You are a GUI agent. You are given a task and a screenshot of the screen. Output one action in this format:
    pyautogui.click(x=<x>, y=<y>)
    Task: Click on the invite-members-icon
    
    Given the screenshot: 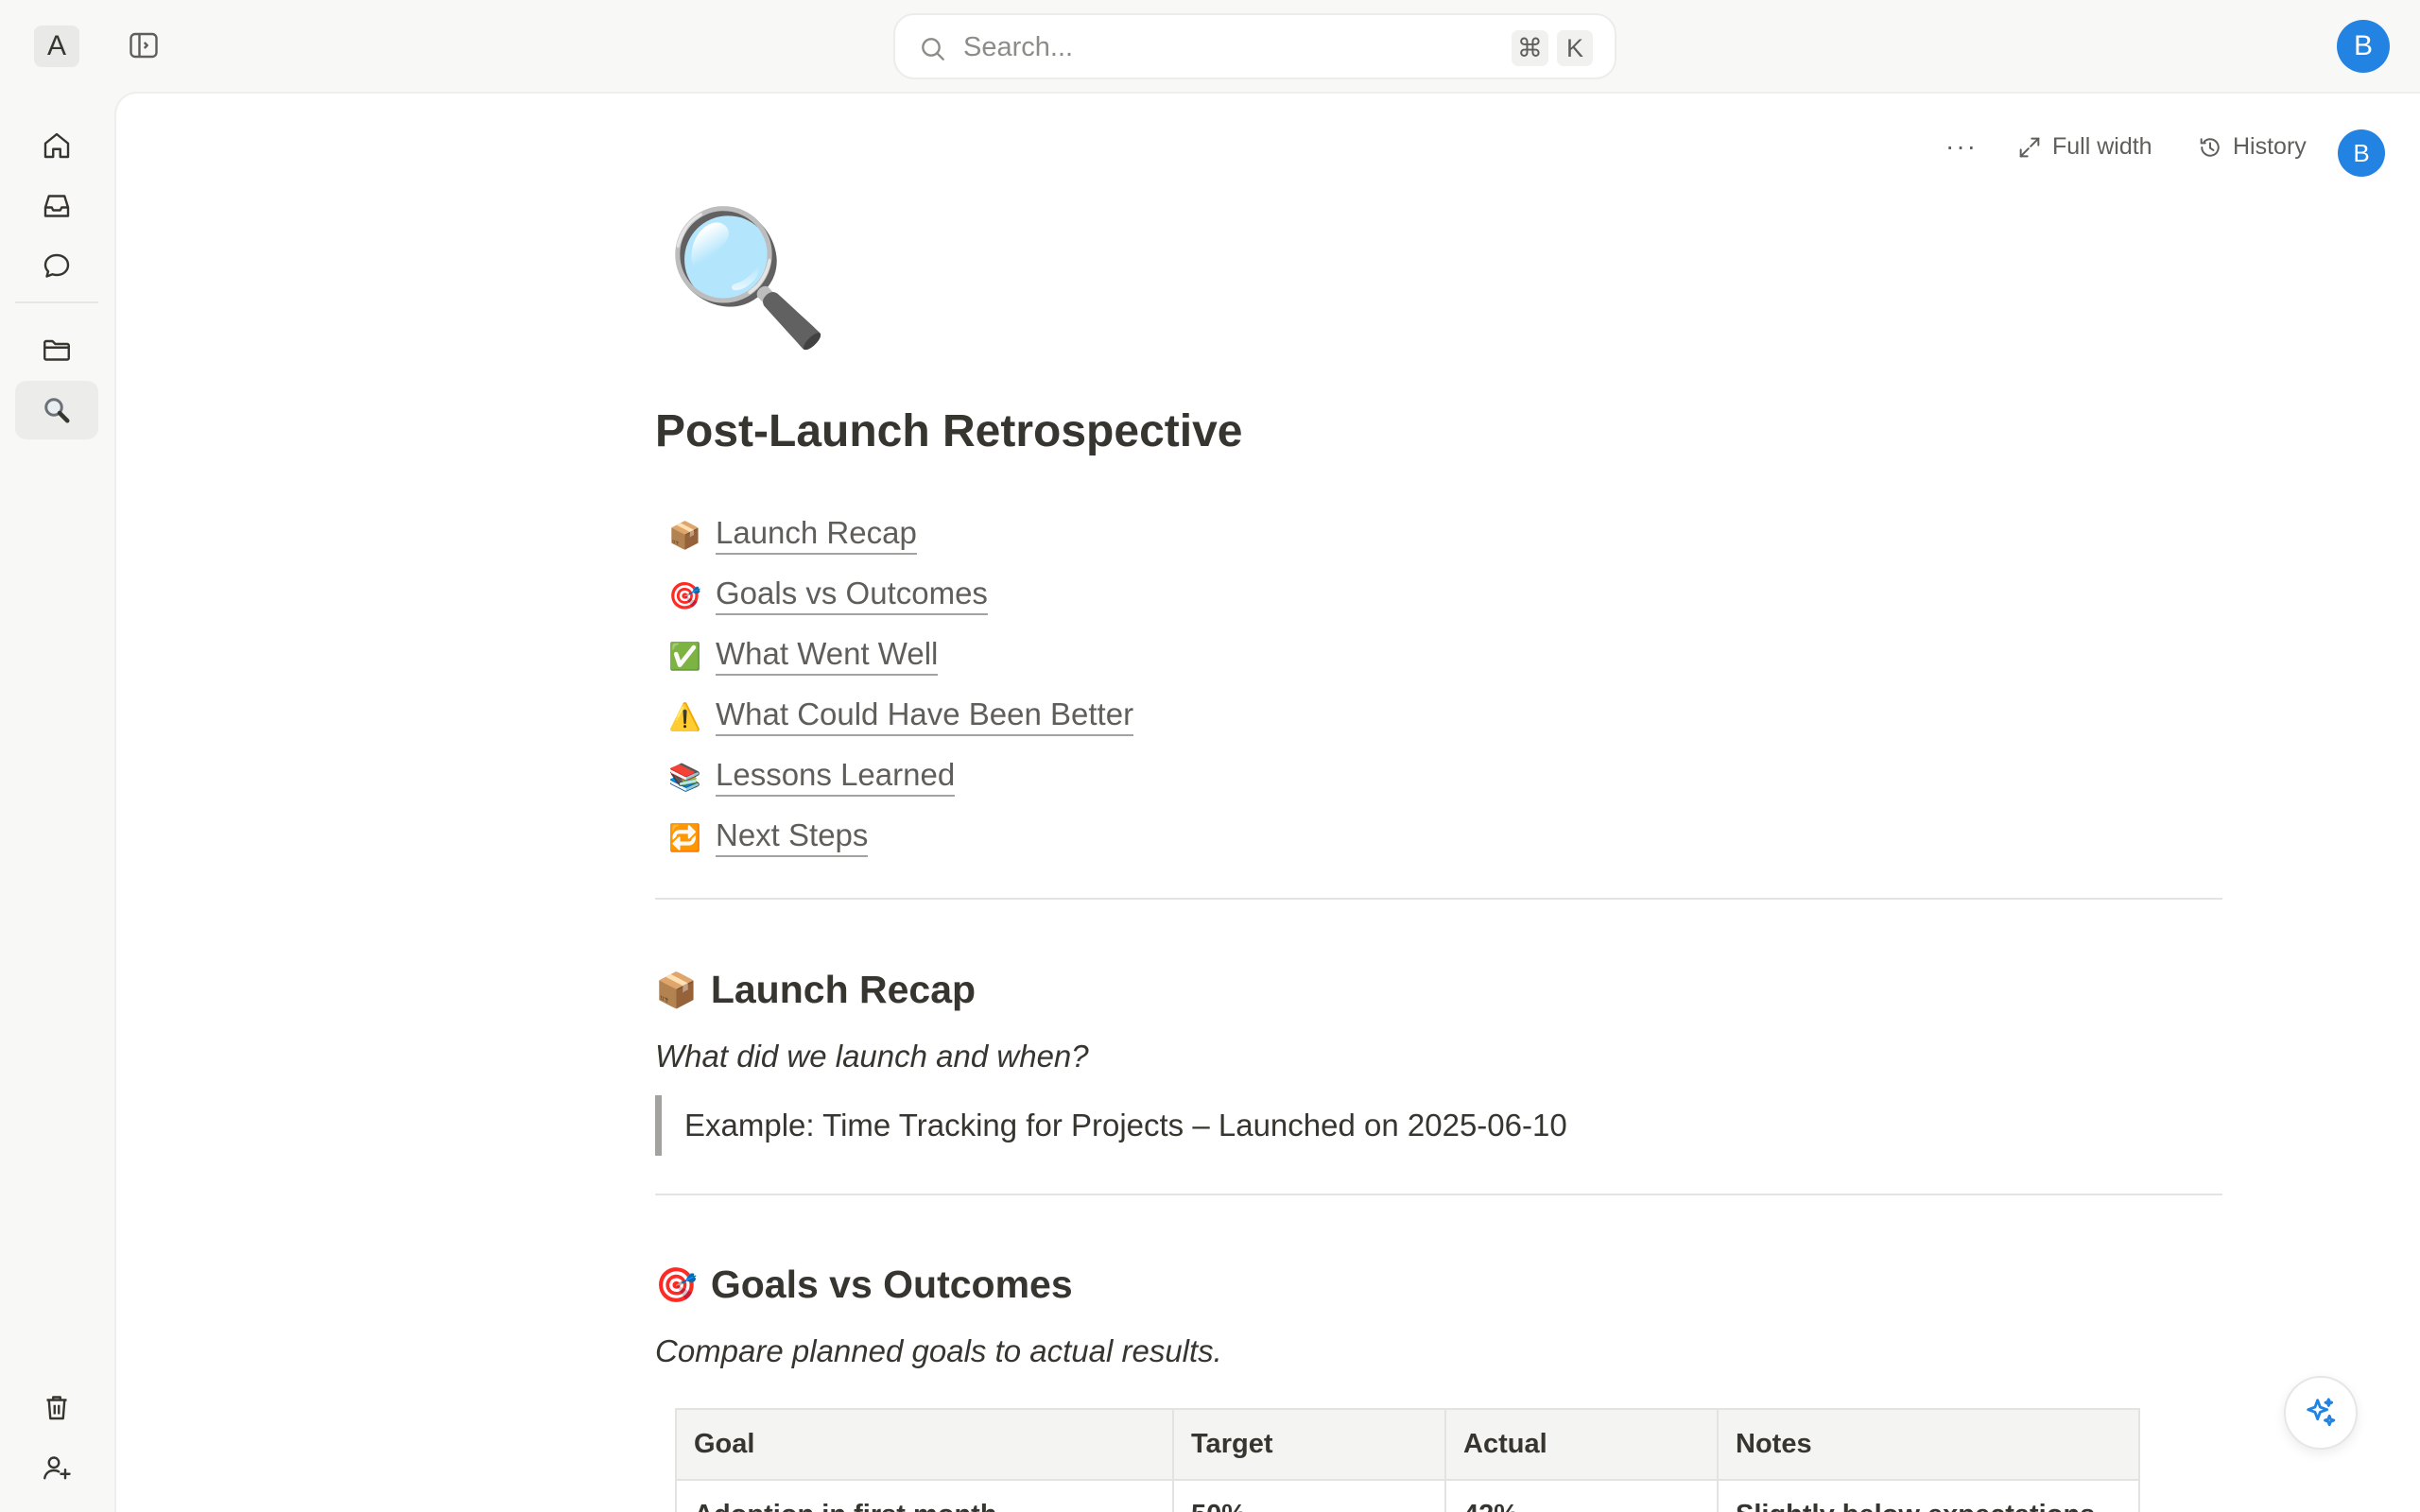 What is the action you would take?
    pyautogui.click(x=57, y=1468)
    